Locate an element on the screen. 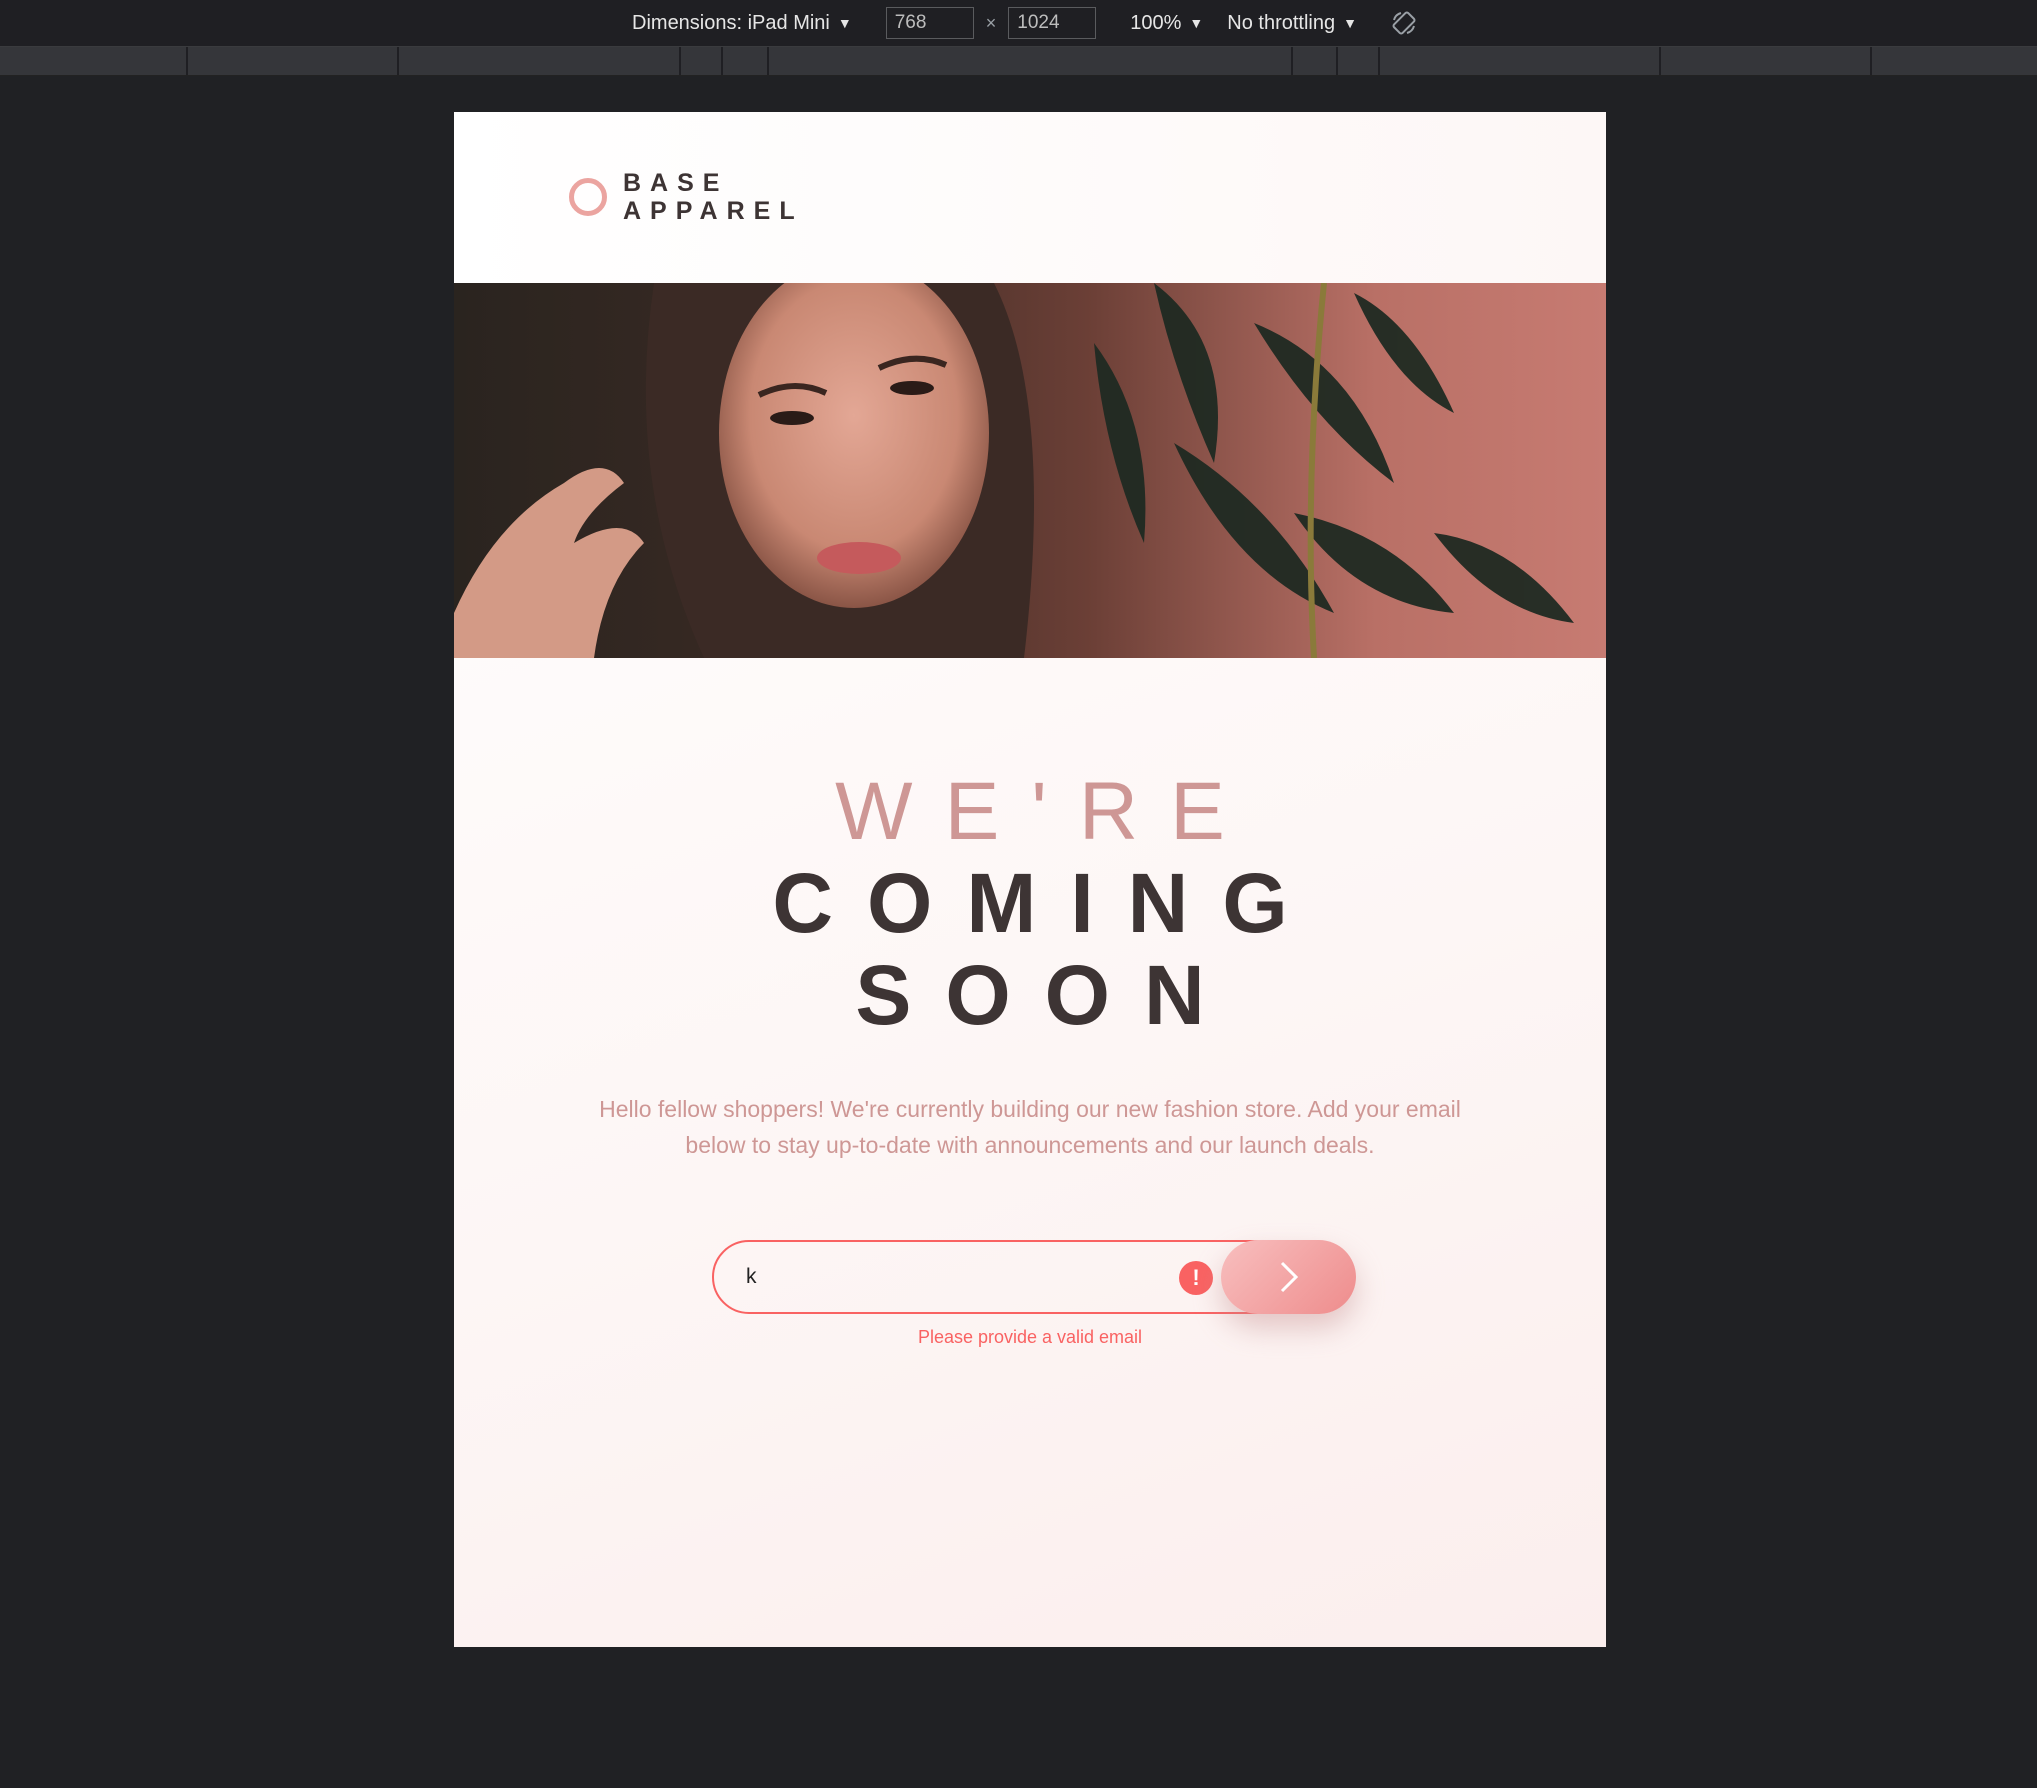 Image resolution: width=2037 pixels, height=1788 pixels. brand-line-1: BASE is located at coordinates (676, 183).